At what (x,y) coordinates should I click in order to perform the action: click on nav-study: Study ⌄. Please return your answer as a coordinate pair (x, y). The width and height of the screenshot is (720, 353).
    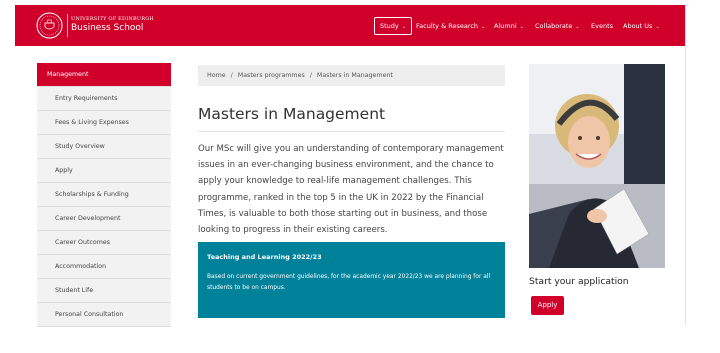
    Looking at the image, I should click on (393, 26).